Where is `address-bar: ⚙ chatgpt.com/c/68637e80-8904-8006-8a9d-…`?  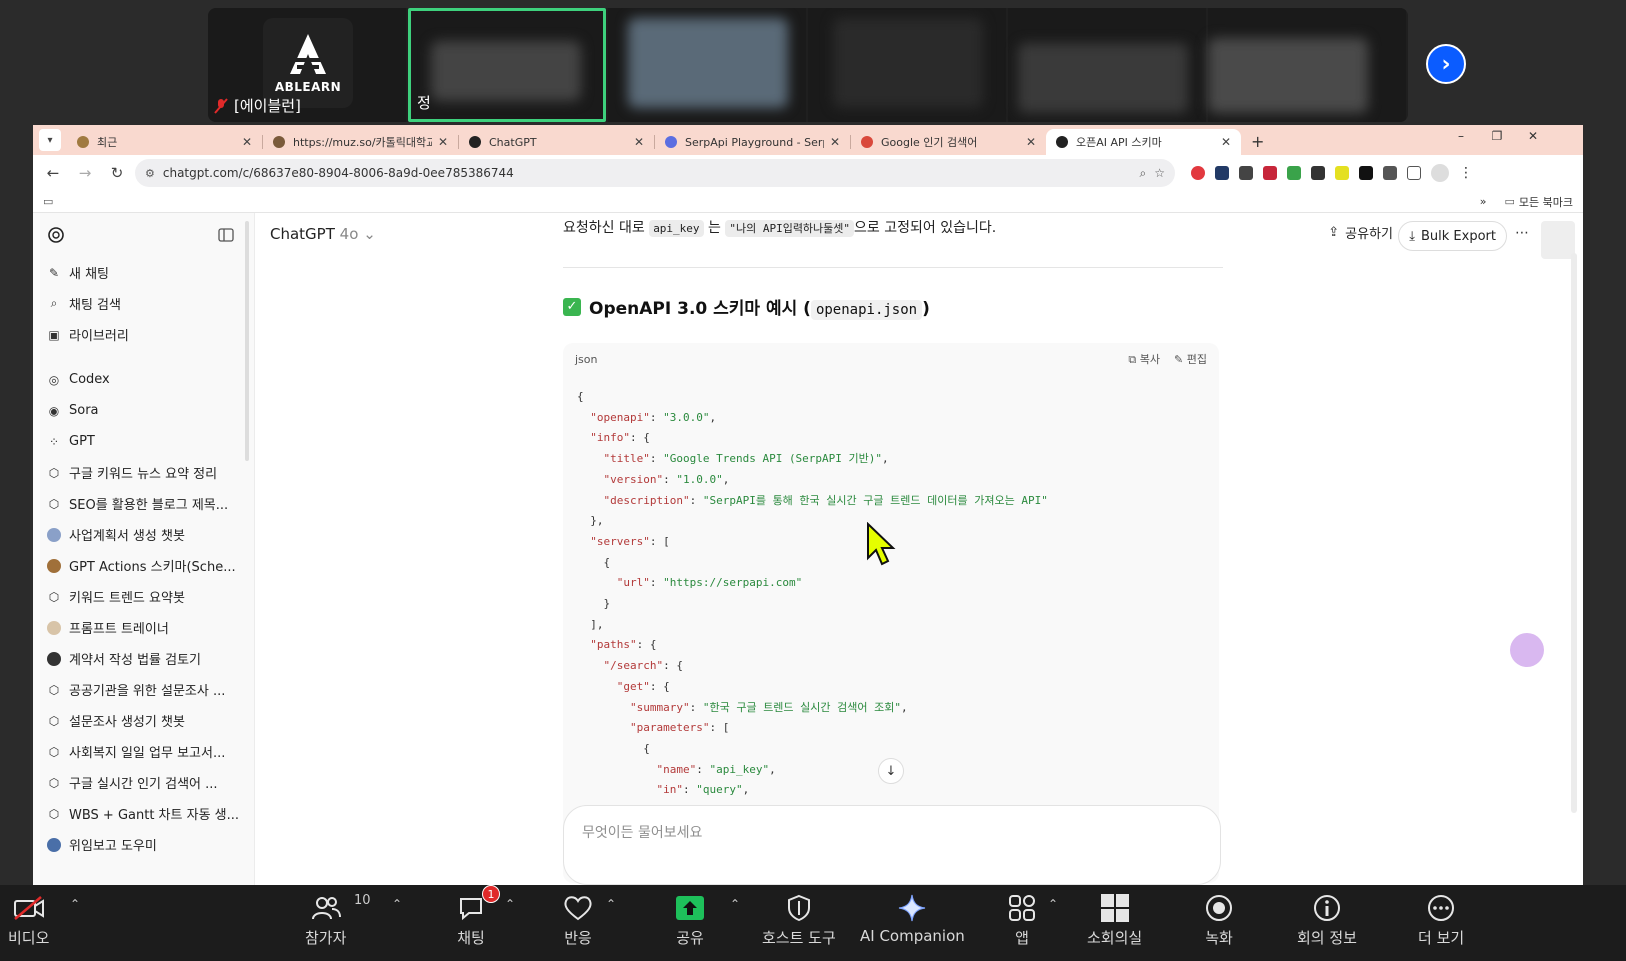 address-bar: ⚙ chatgpt.com/c/68637e80-8904-8006-8a9d-… is located at coordinates (655, 173).